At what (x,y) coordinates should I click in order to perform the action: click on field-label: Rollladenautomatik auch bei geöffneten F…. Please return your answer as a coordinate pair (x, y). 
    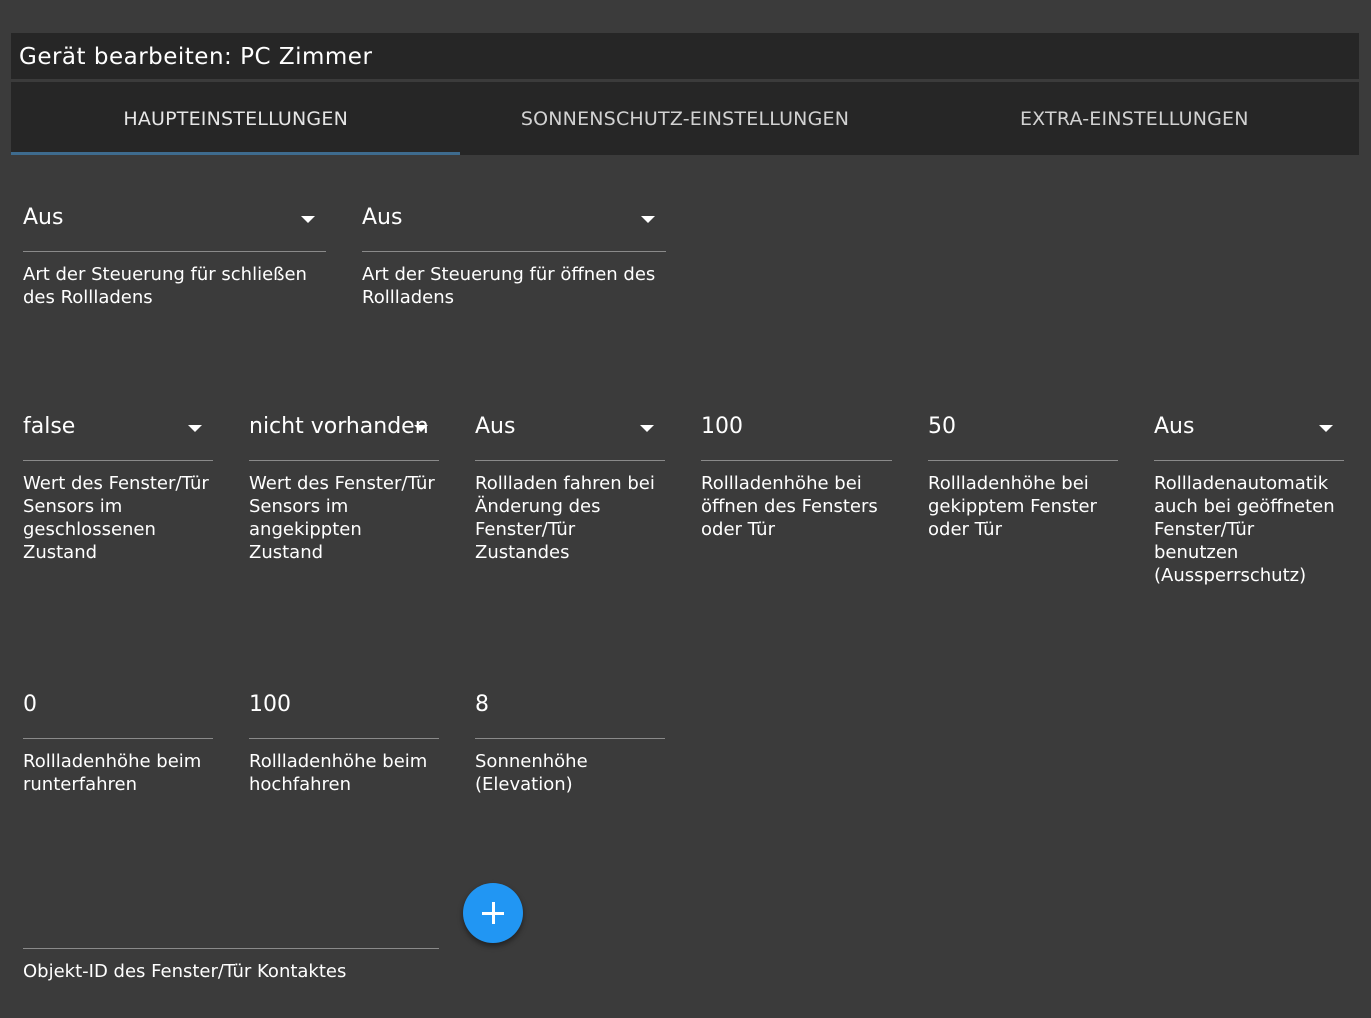
    Looking at the image, I should click on (1244, 529).